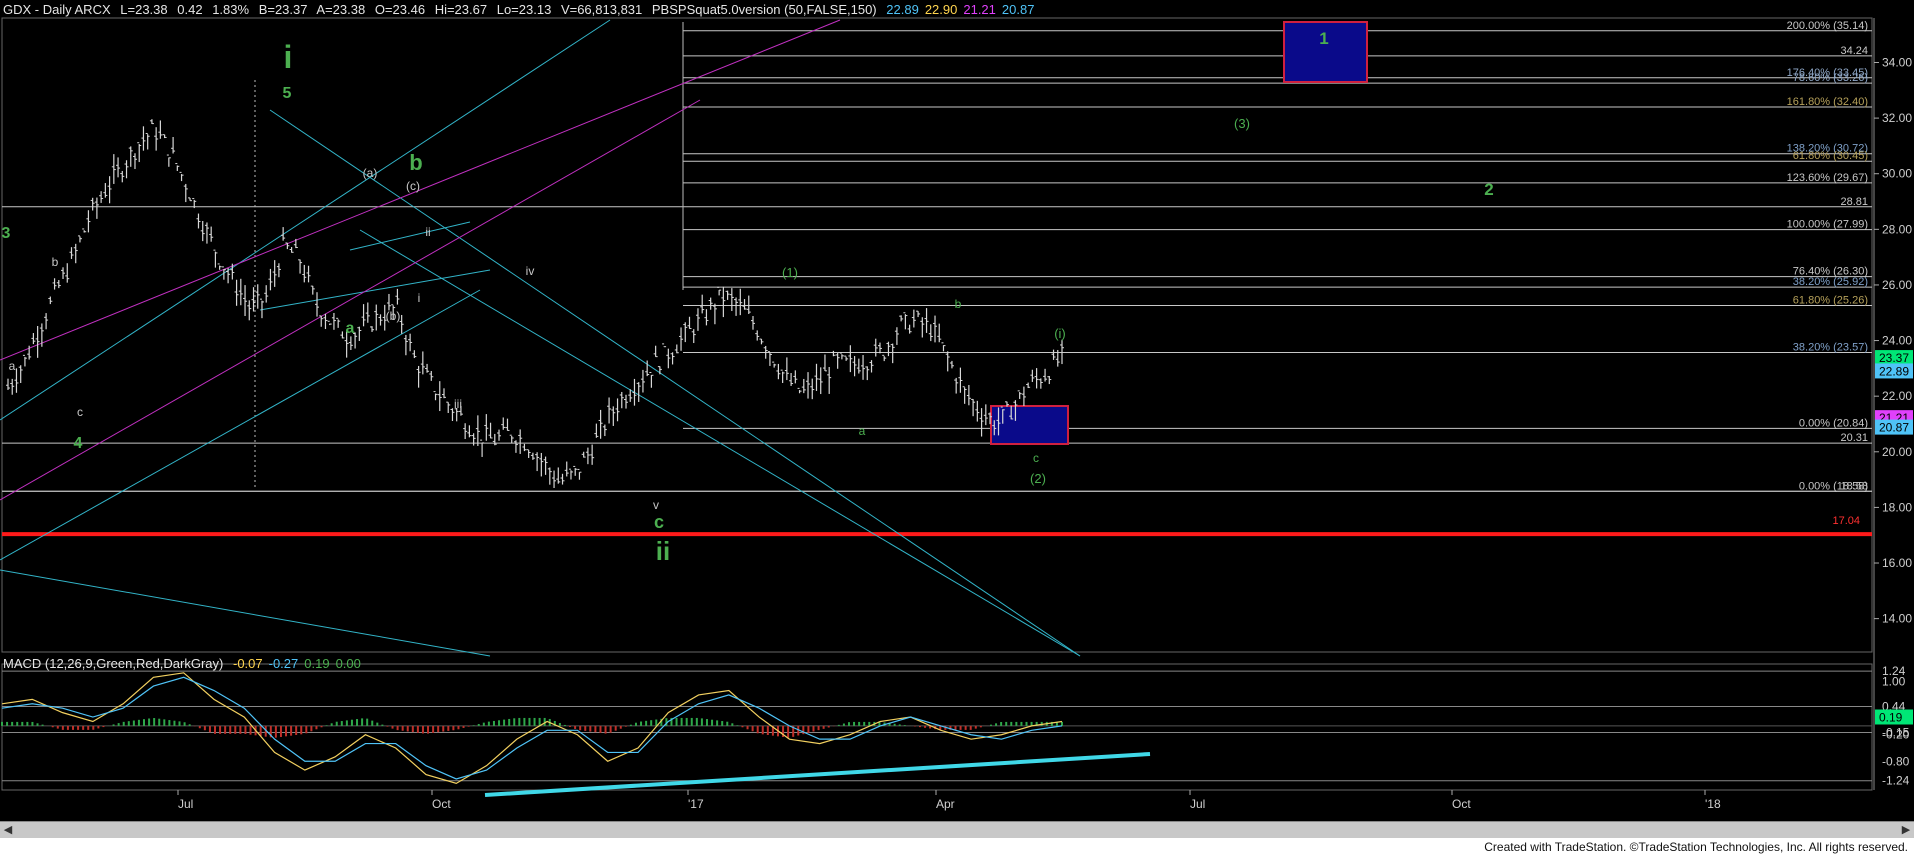  Describe the element at coordinates (1830, 348) in the screenshot. I see `fib-label: 38.20% (23.57)` at that location.